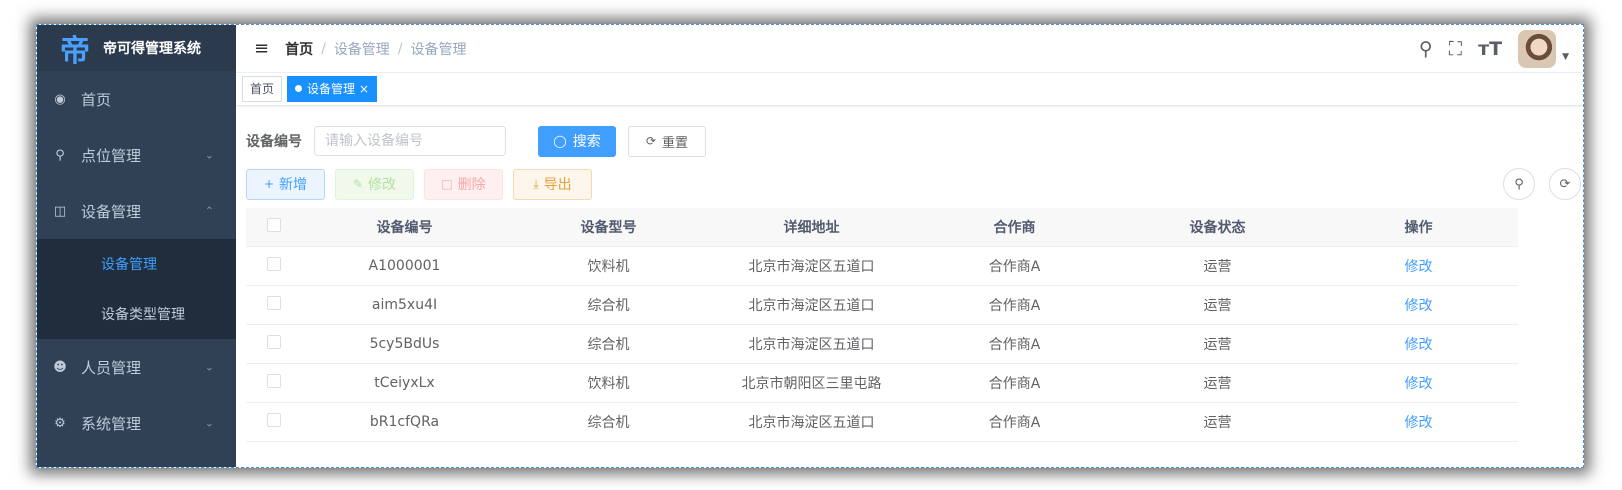  Describe the element at coordinates (536, 183) in the screenshot. I see `download-icon: ⤓` at that location.